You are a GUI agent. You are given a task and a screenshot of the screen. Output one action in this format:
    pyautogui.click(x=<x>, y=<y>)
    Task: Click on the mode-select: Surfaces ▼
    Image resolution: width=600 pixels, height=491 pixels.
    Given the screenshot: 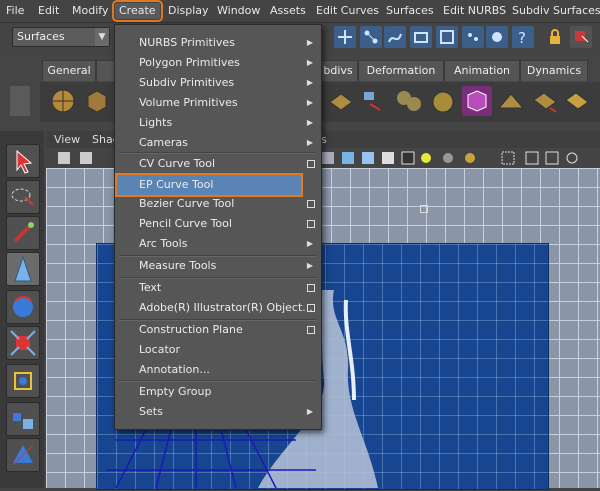 What is the action you would take?
    pyautogui.click(x=61, y=37)
    